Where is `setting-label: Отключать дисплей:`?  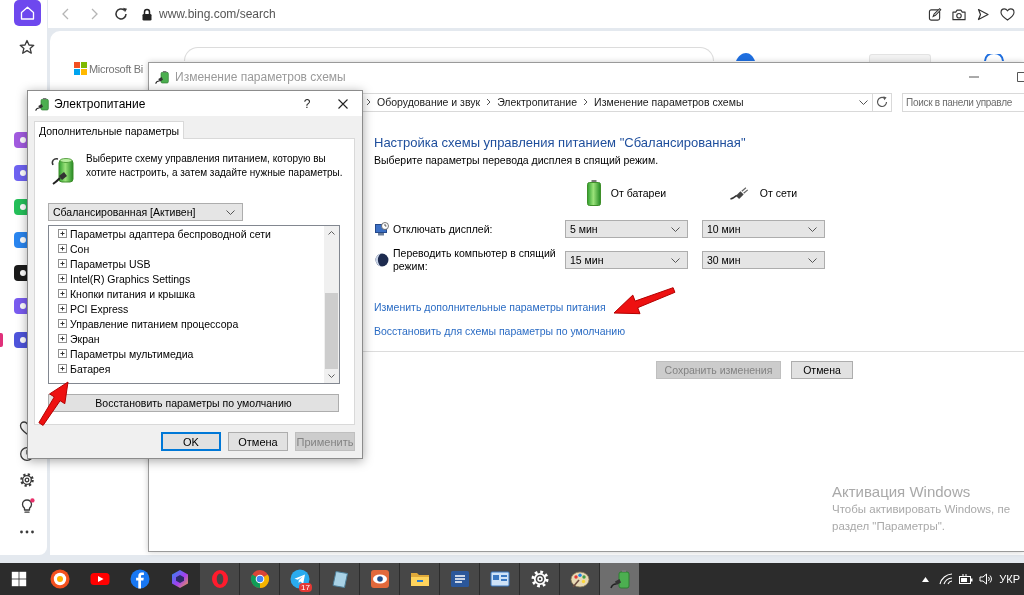 setting-label: Отключать дисплей: is located at coordinates (443, 229).